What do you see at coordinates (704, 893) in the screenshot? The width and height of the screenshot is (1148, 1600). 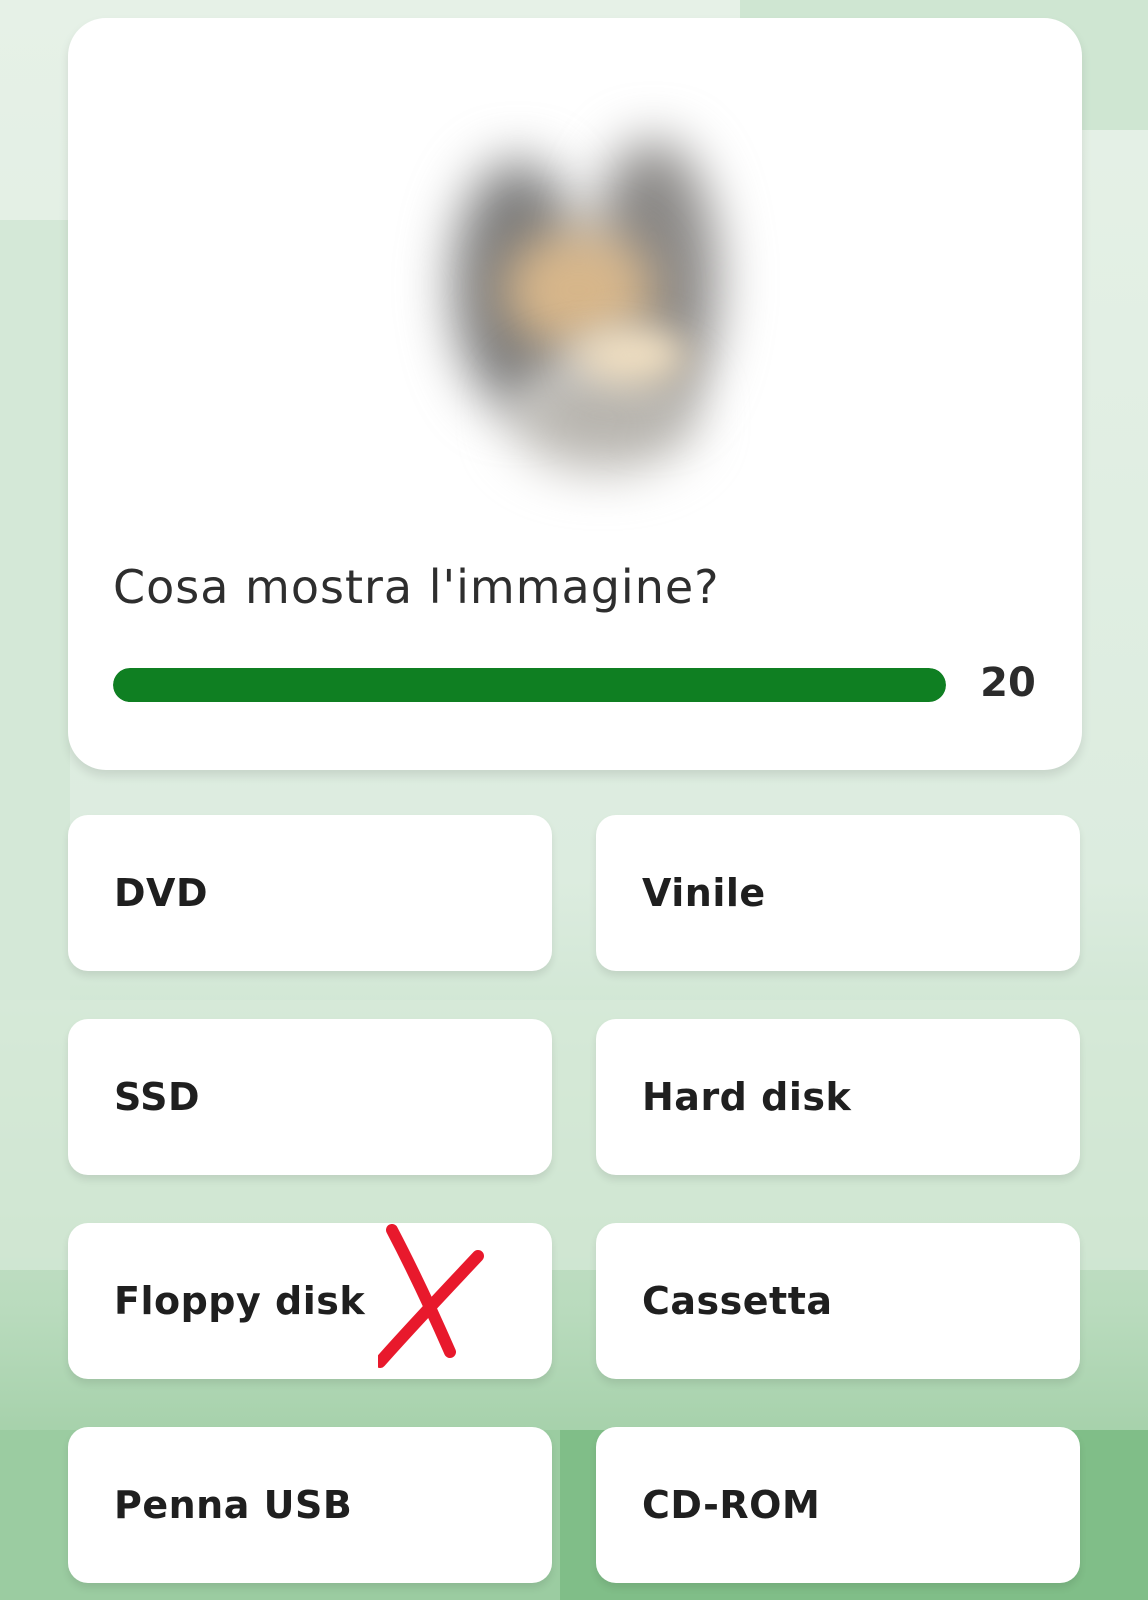 I see `answer-label: Vinile` at bounding box center [704, 893].